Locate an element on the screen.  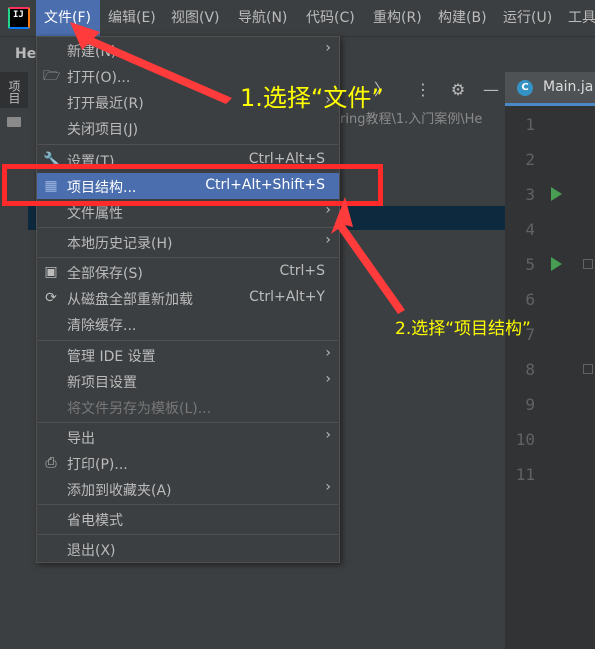
menu-item-label: 退出(X) is located at coordinates (91, 551).